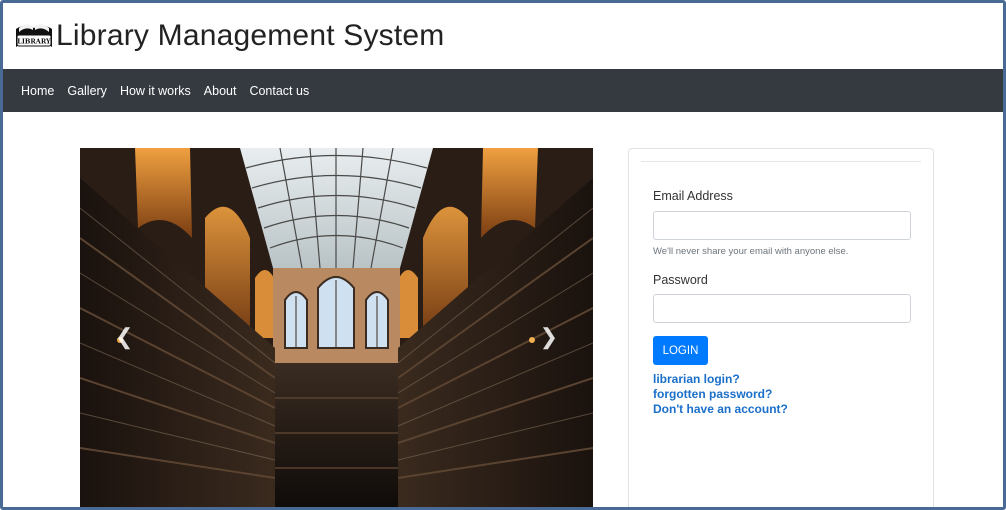 The image size is (1006, 510). I want to click on nav-about: About, so click(220, 91).